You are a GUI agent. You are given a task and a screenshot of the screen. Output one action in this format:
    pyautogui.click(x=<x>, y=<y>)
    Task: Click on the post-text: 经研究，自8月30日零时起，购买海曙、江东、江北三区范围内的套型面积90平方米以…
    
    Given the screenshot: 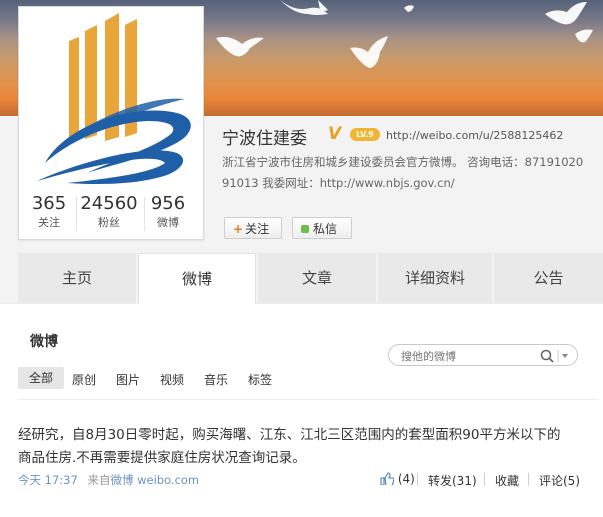 What is the action you would take?
    pyautogui.click(x=303, y=447)
    